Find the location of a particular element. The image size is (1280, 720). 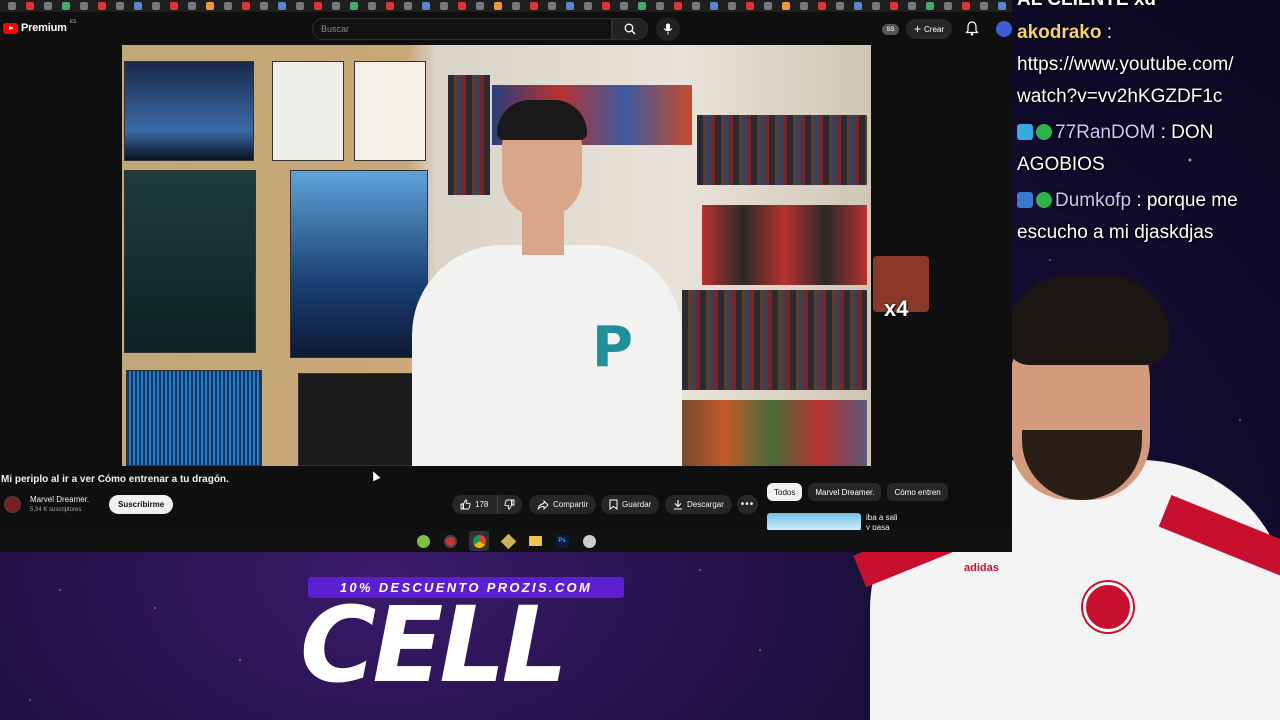

search-button is located at coordinates (630, 29).